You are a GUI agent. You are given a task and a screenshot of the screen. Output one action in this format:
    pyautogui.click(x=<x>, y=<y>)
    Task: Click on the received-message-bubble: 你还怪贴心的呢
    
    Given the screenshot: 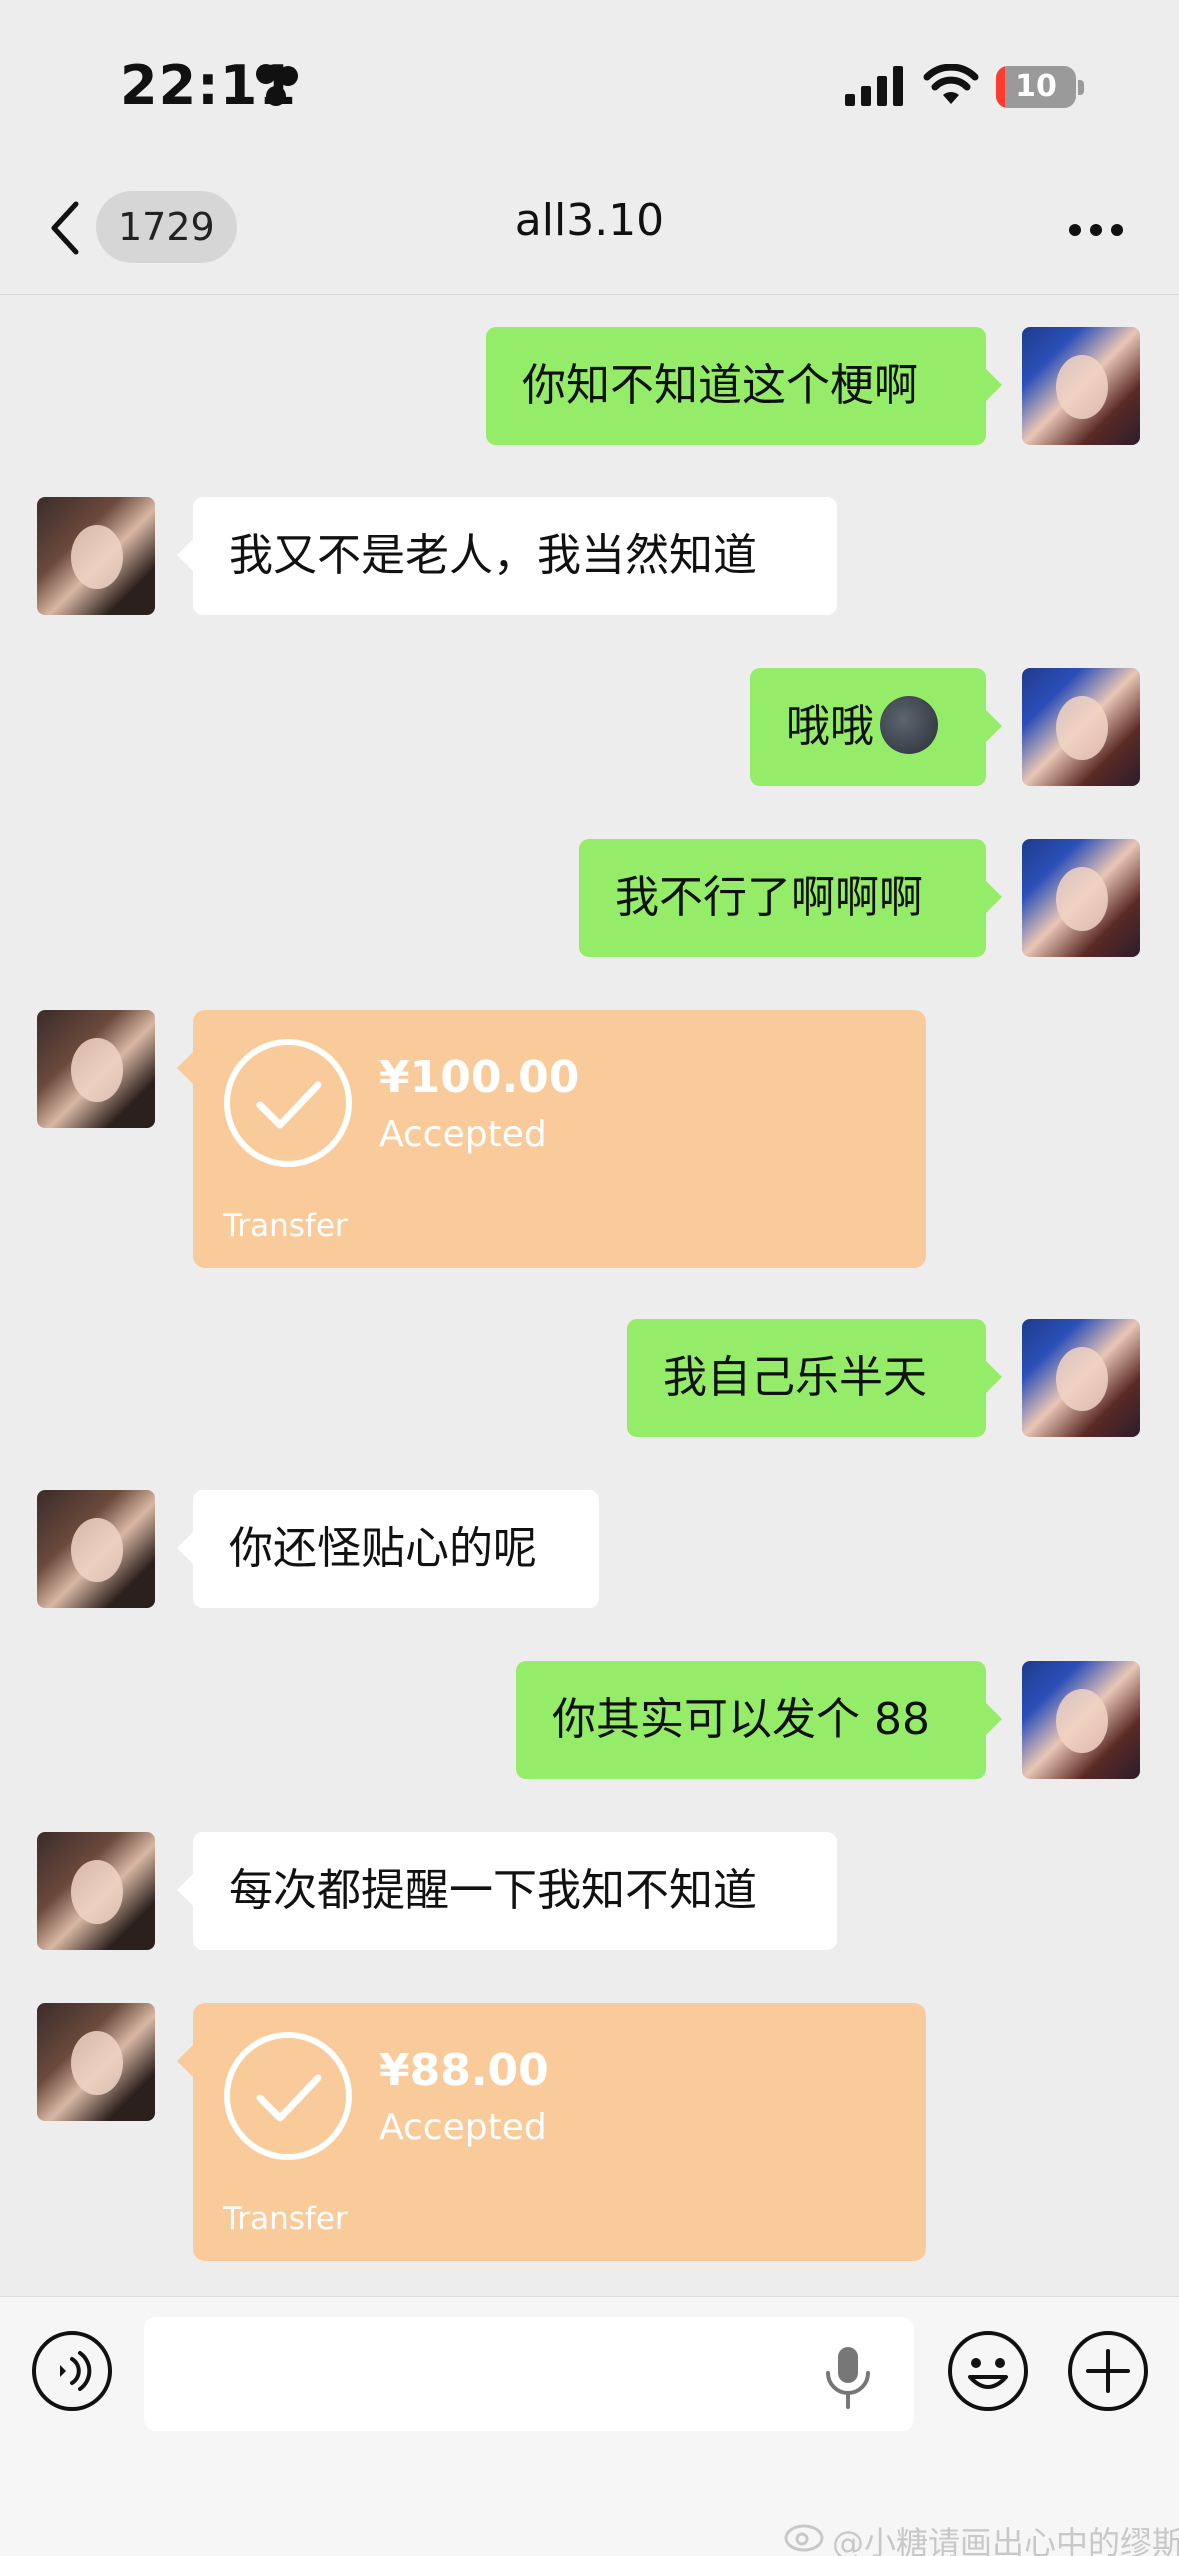 What is the action you would take?
    pyautogui.click(x=388, y=1549)
    